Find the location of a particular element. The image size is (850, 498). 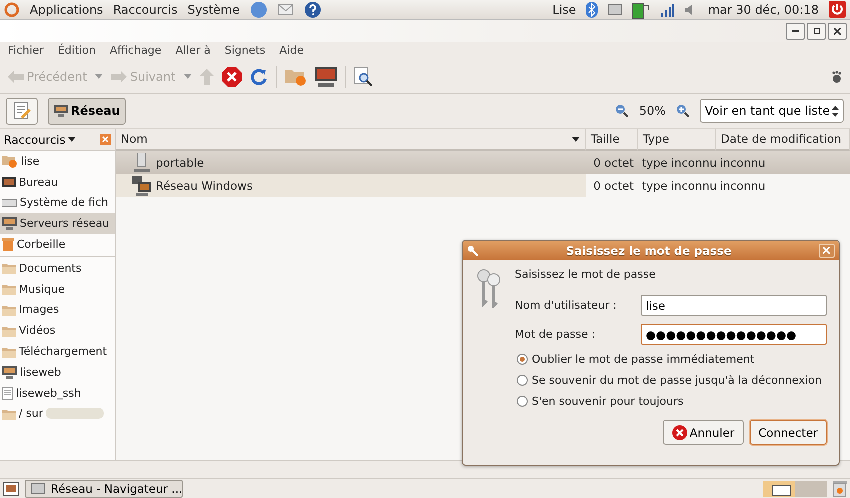

location-button: Réseau is located at coordinates (87, 111).